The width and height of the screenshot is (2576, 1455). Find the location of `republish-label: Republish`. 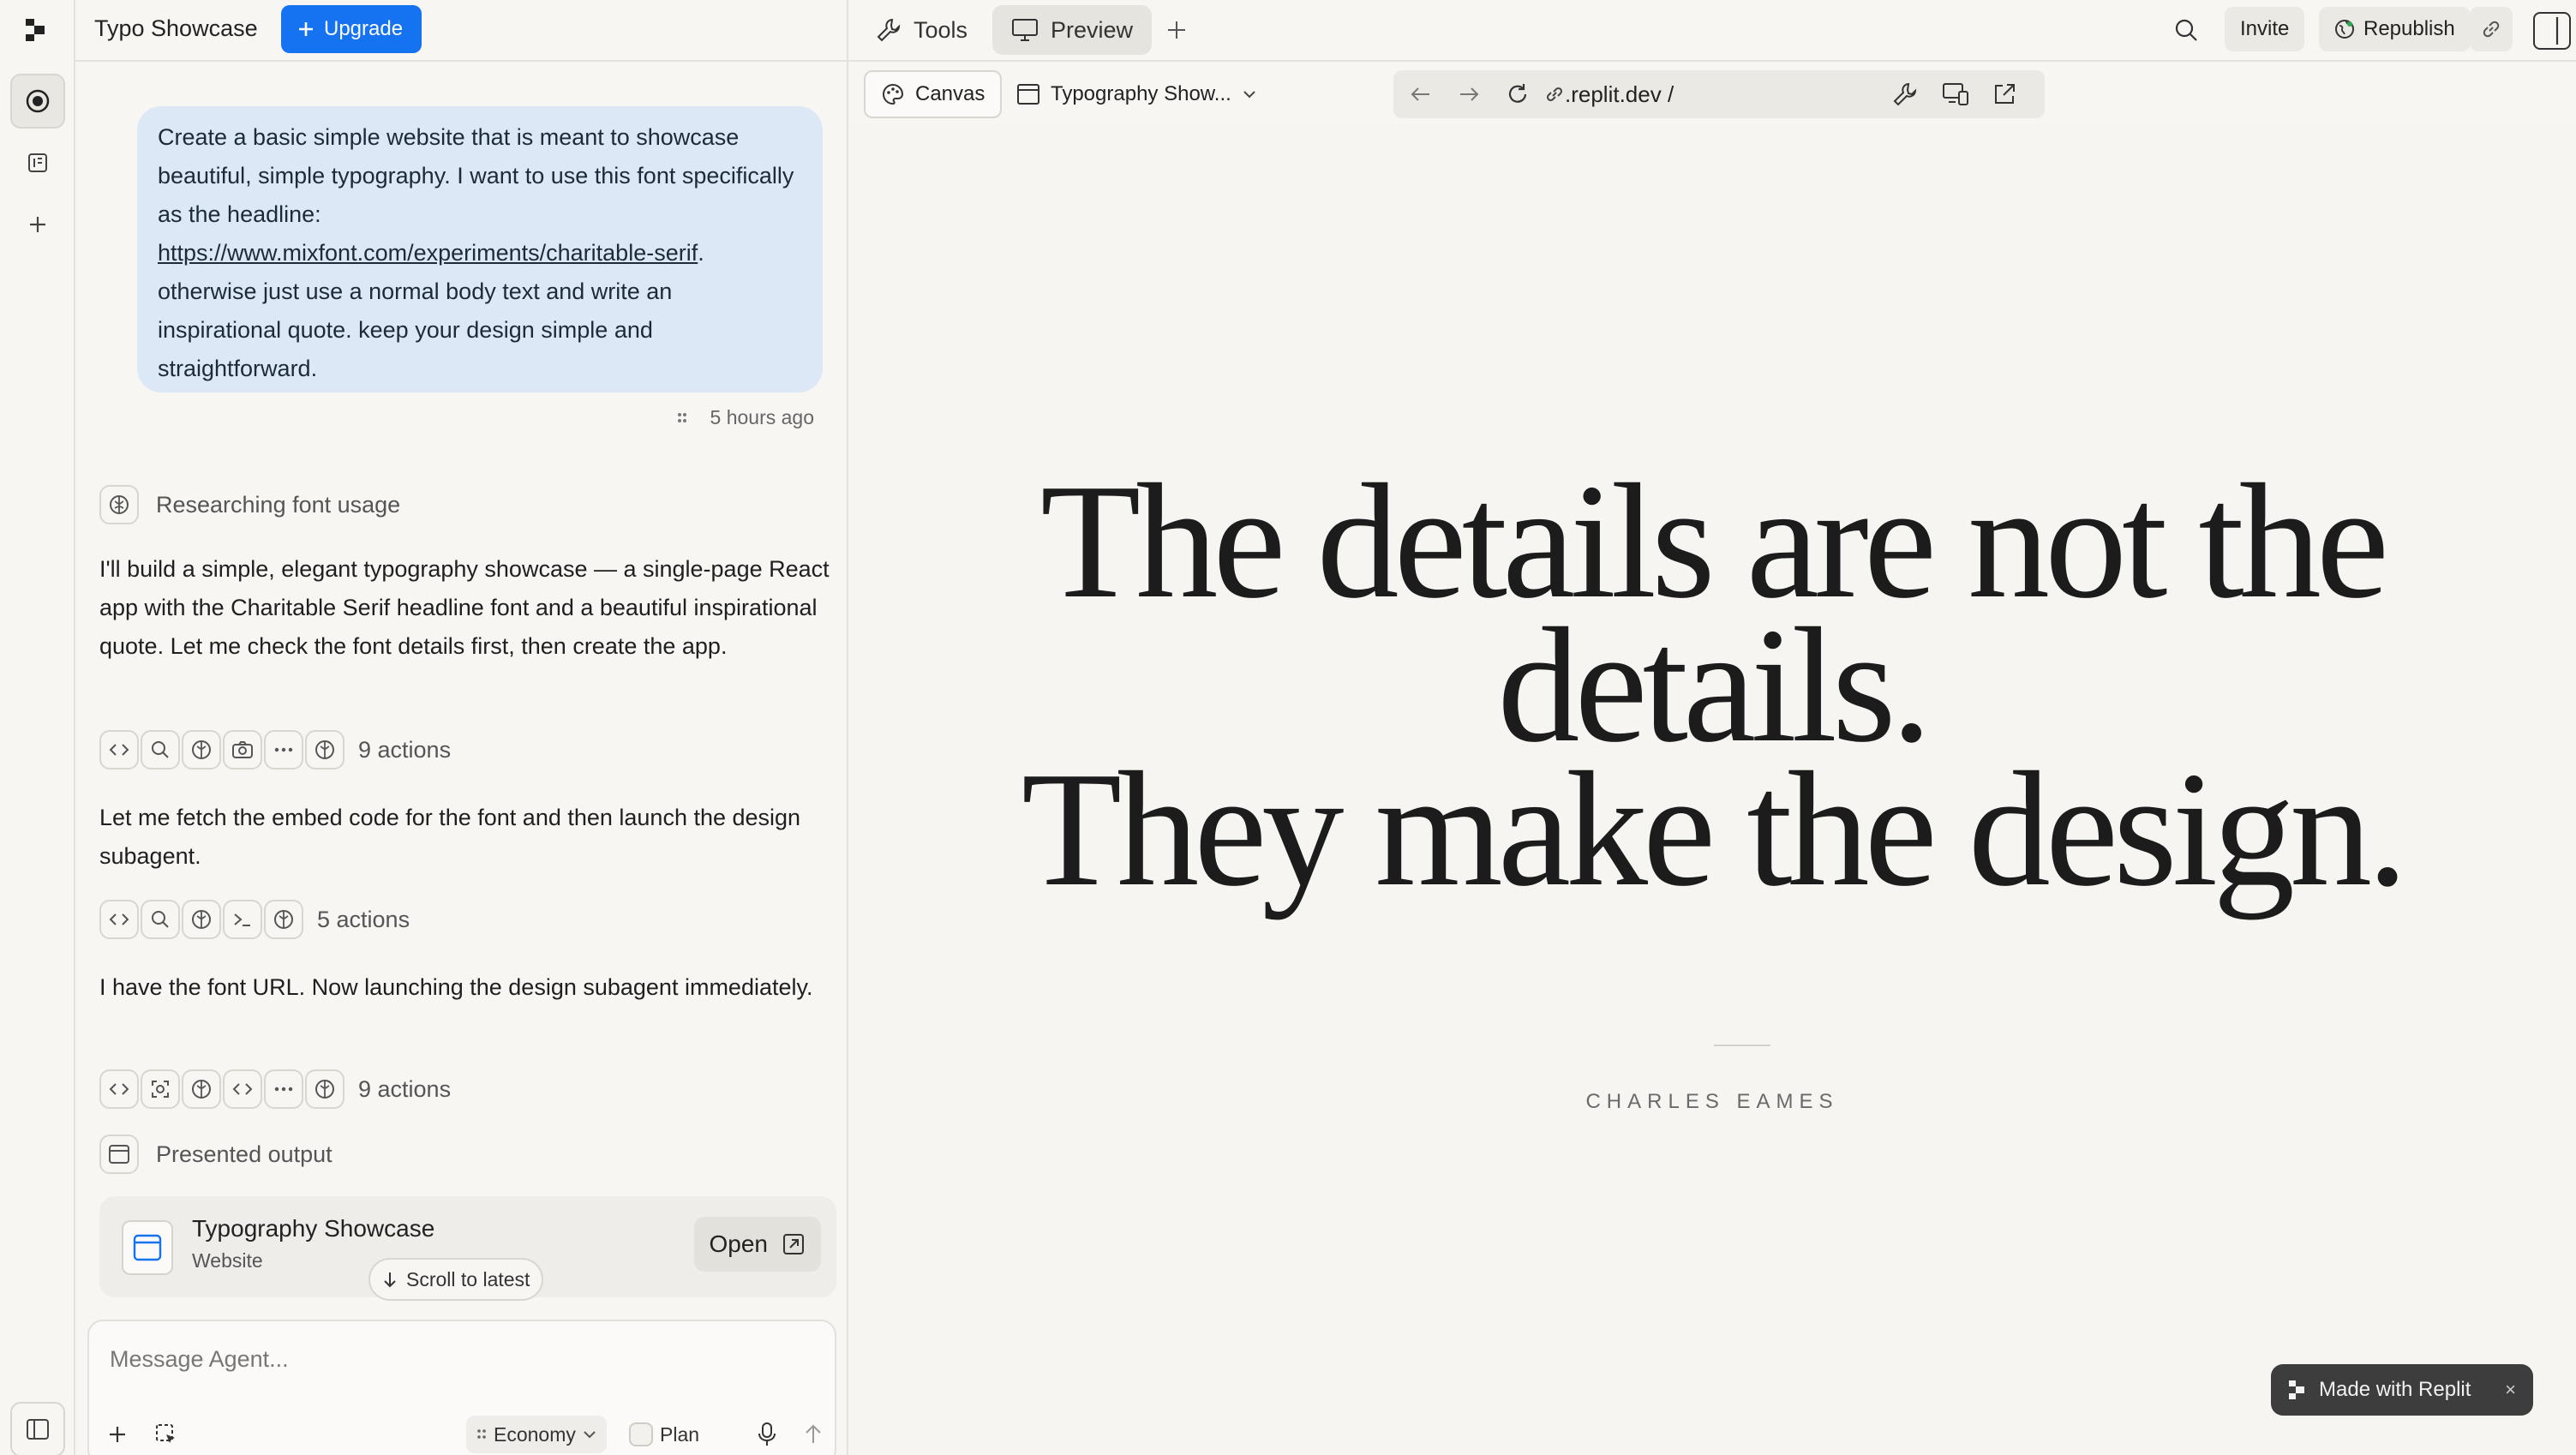

republish-label: Republish is located at coordinates (2409, 28).